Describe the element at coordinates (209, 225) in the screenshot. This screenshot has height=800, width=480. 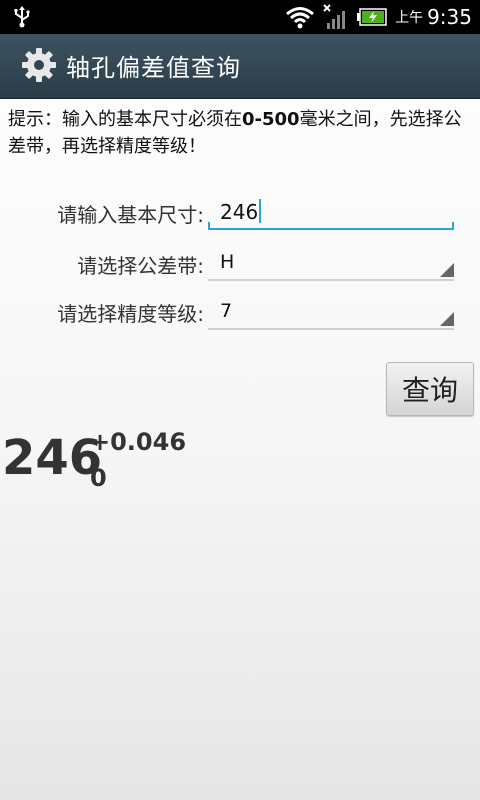
I see `input-corner-left` at that location.